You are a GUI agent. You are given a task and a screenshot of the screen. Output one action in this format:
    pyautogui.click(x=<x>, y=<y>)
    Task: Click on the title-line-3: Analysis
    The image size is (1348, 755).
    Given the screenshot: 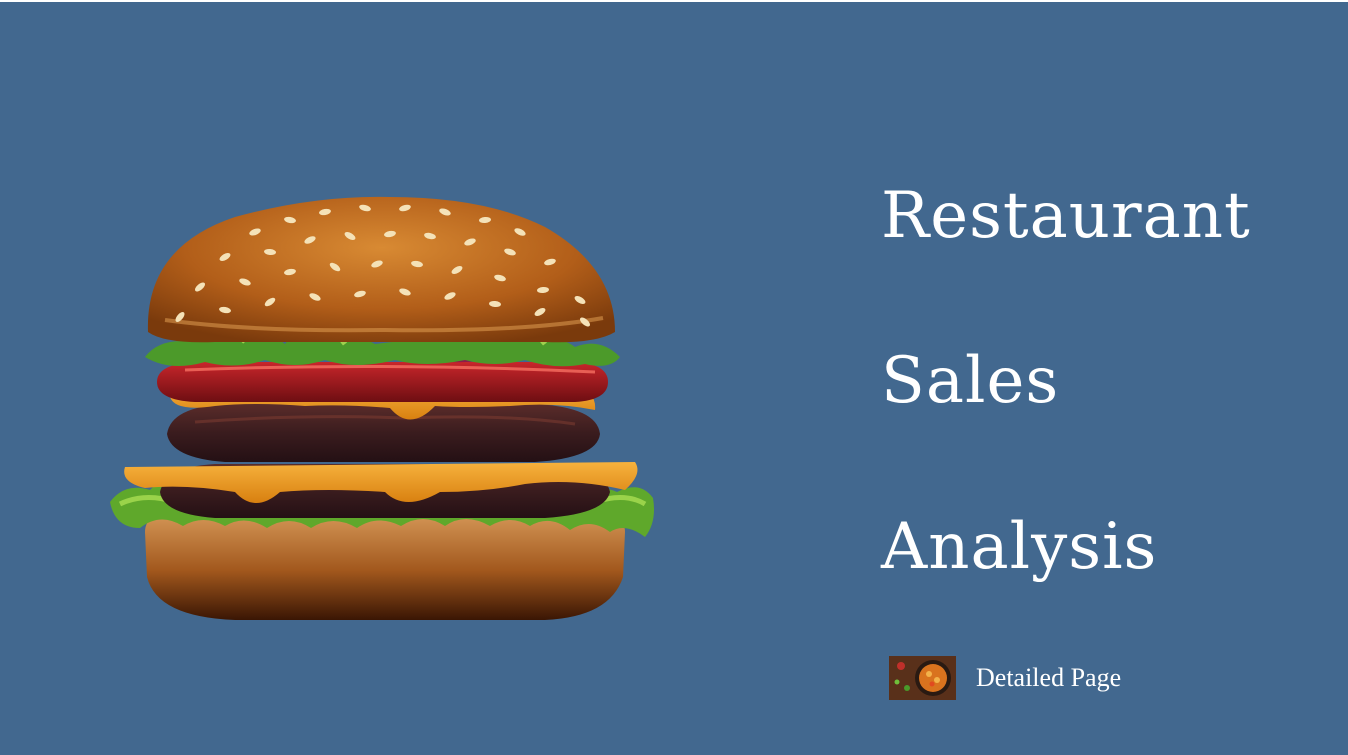 What is the action you would take?
    pyautogui.click(x=1019, y=547)
    